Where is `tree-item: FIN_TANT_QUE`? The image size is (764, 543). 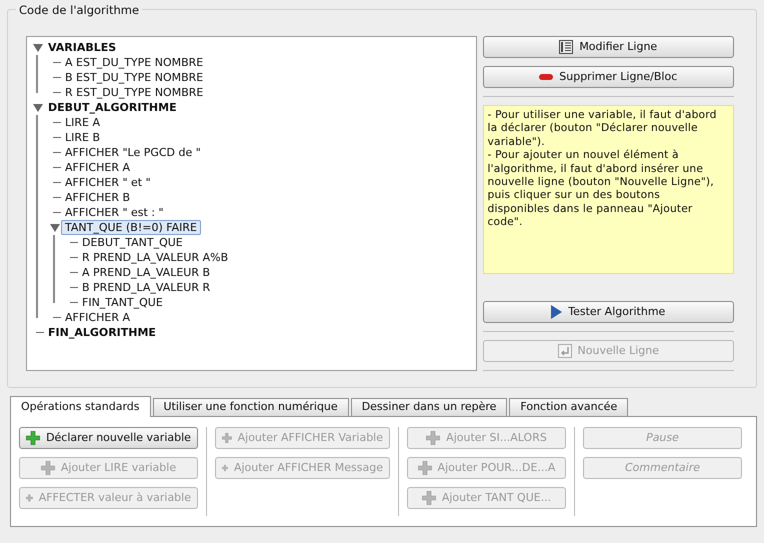
tree-item: FIN_TANT_QUE is located at coordinates (122, 302).